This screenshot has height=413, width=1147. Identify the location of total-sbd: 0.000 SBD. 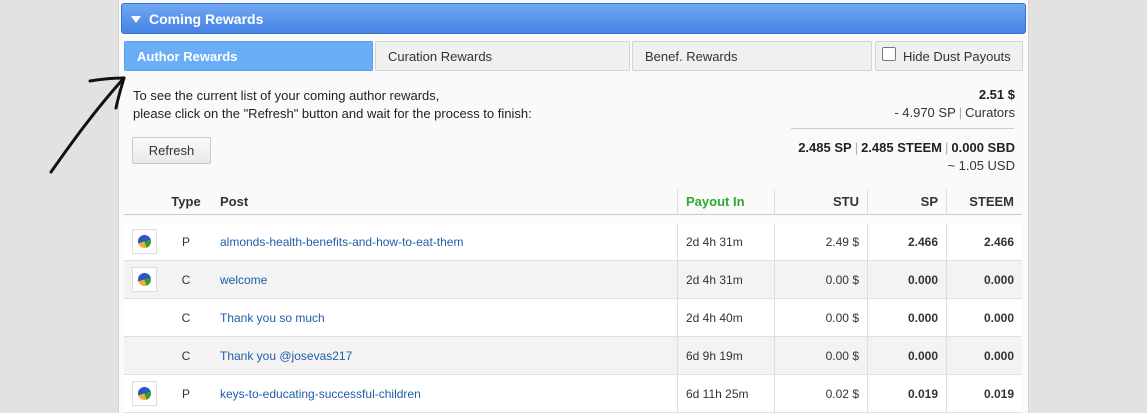
(983, 147).